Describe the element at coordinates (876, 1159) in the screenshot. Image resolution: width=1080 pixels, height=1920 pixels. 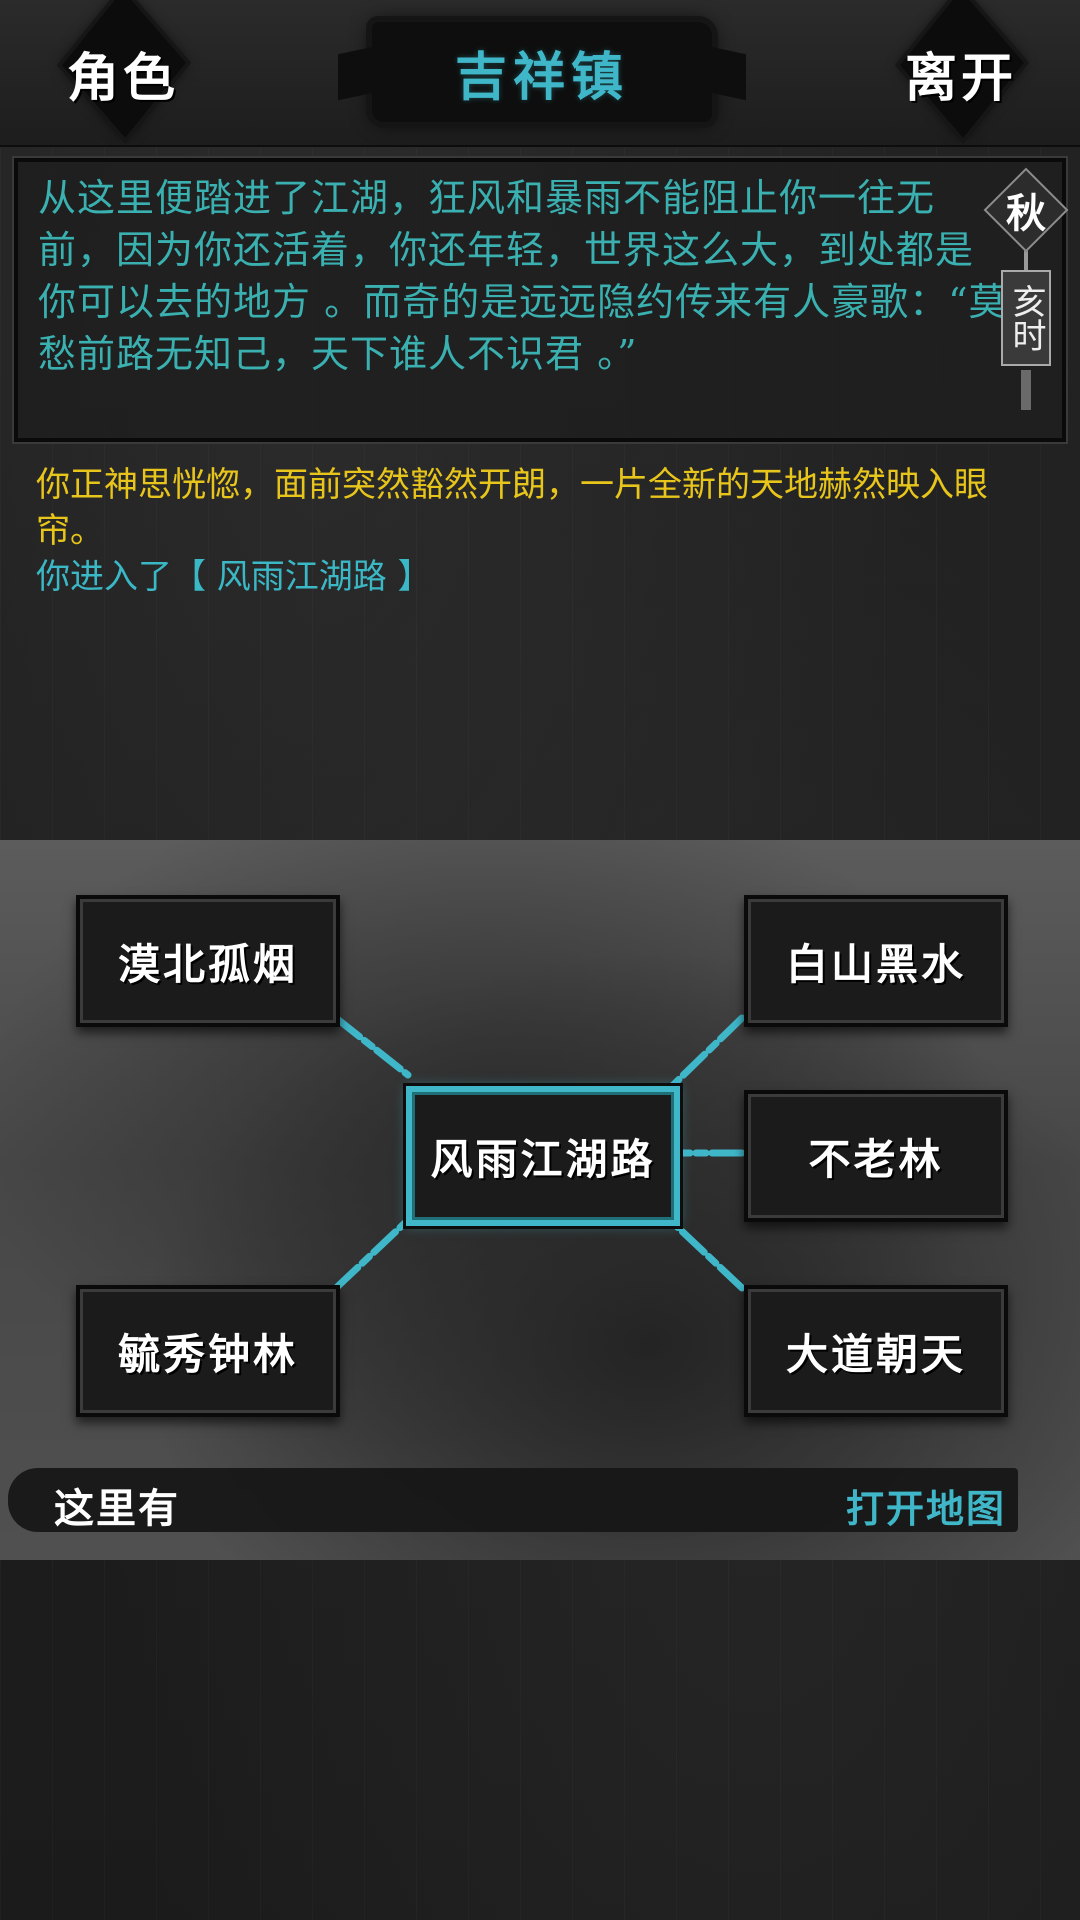
I see `location-label: 不老林` at that location.